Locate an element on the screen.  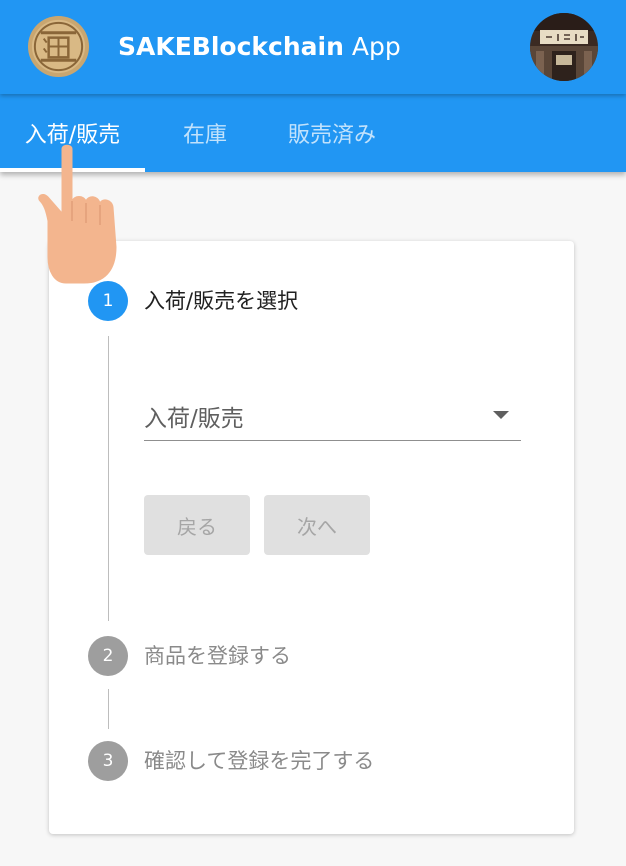
step-1-number: 1 is located at coordinates (108, 301).